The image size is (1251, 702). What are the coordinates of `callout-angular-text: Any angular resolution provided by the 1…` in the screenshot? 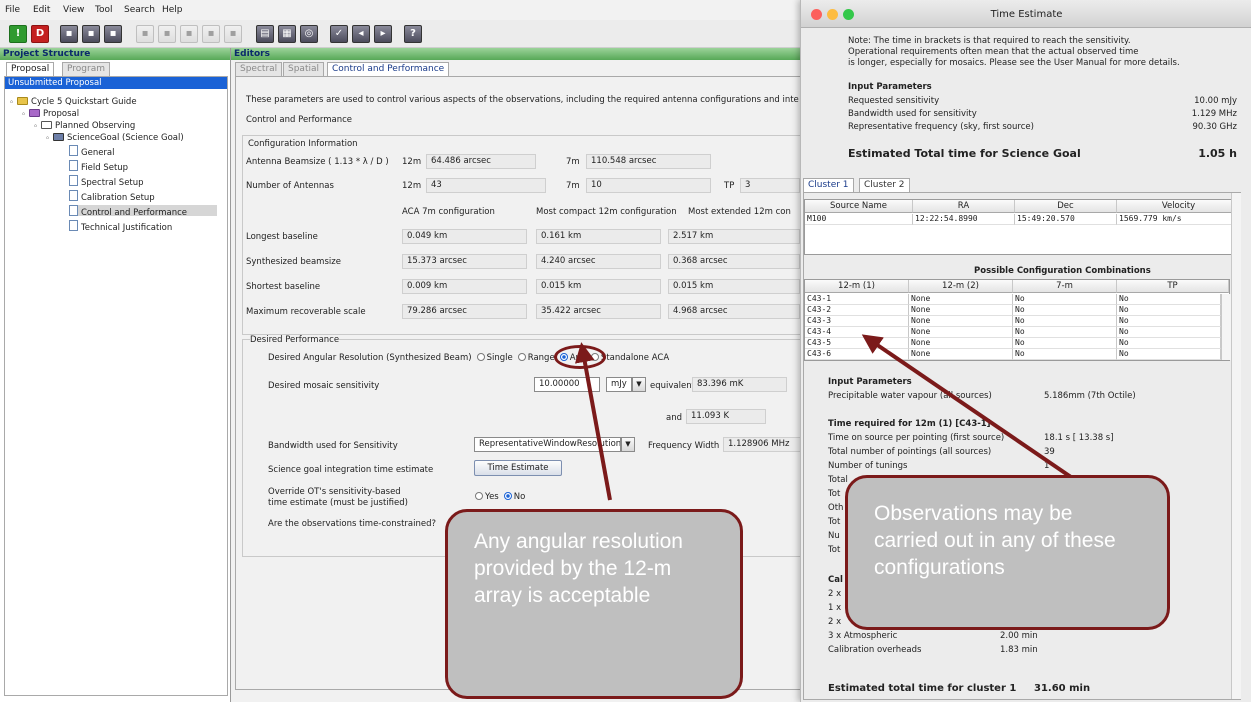 It's located at (578, 568).